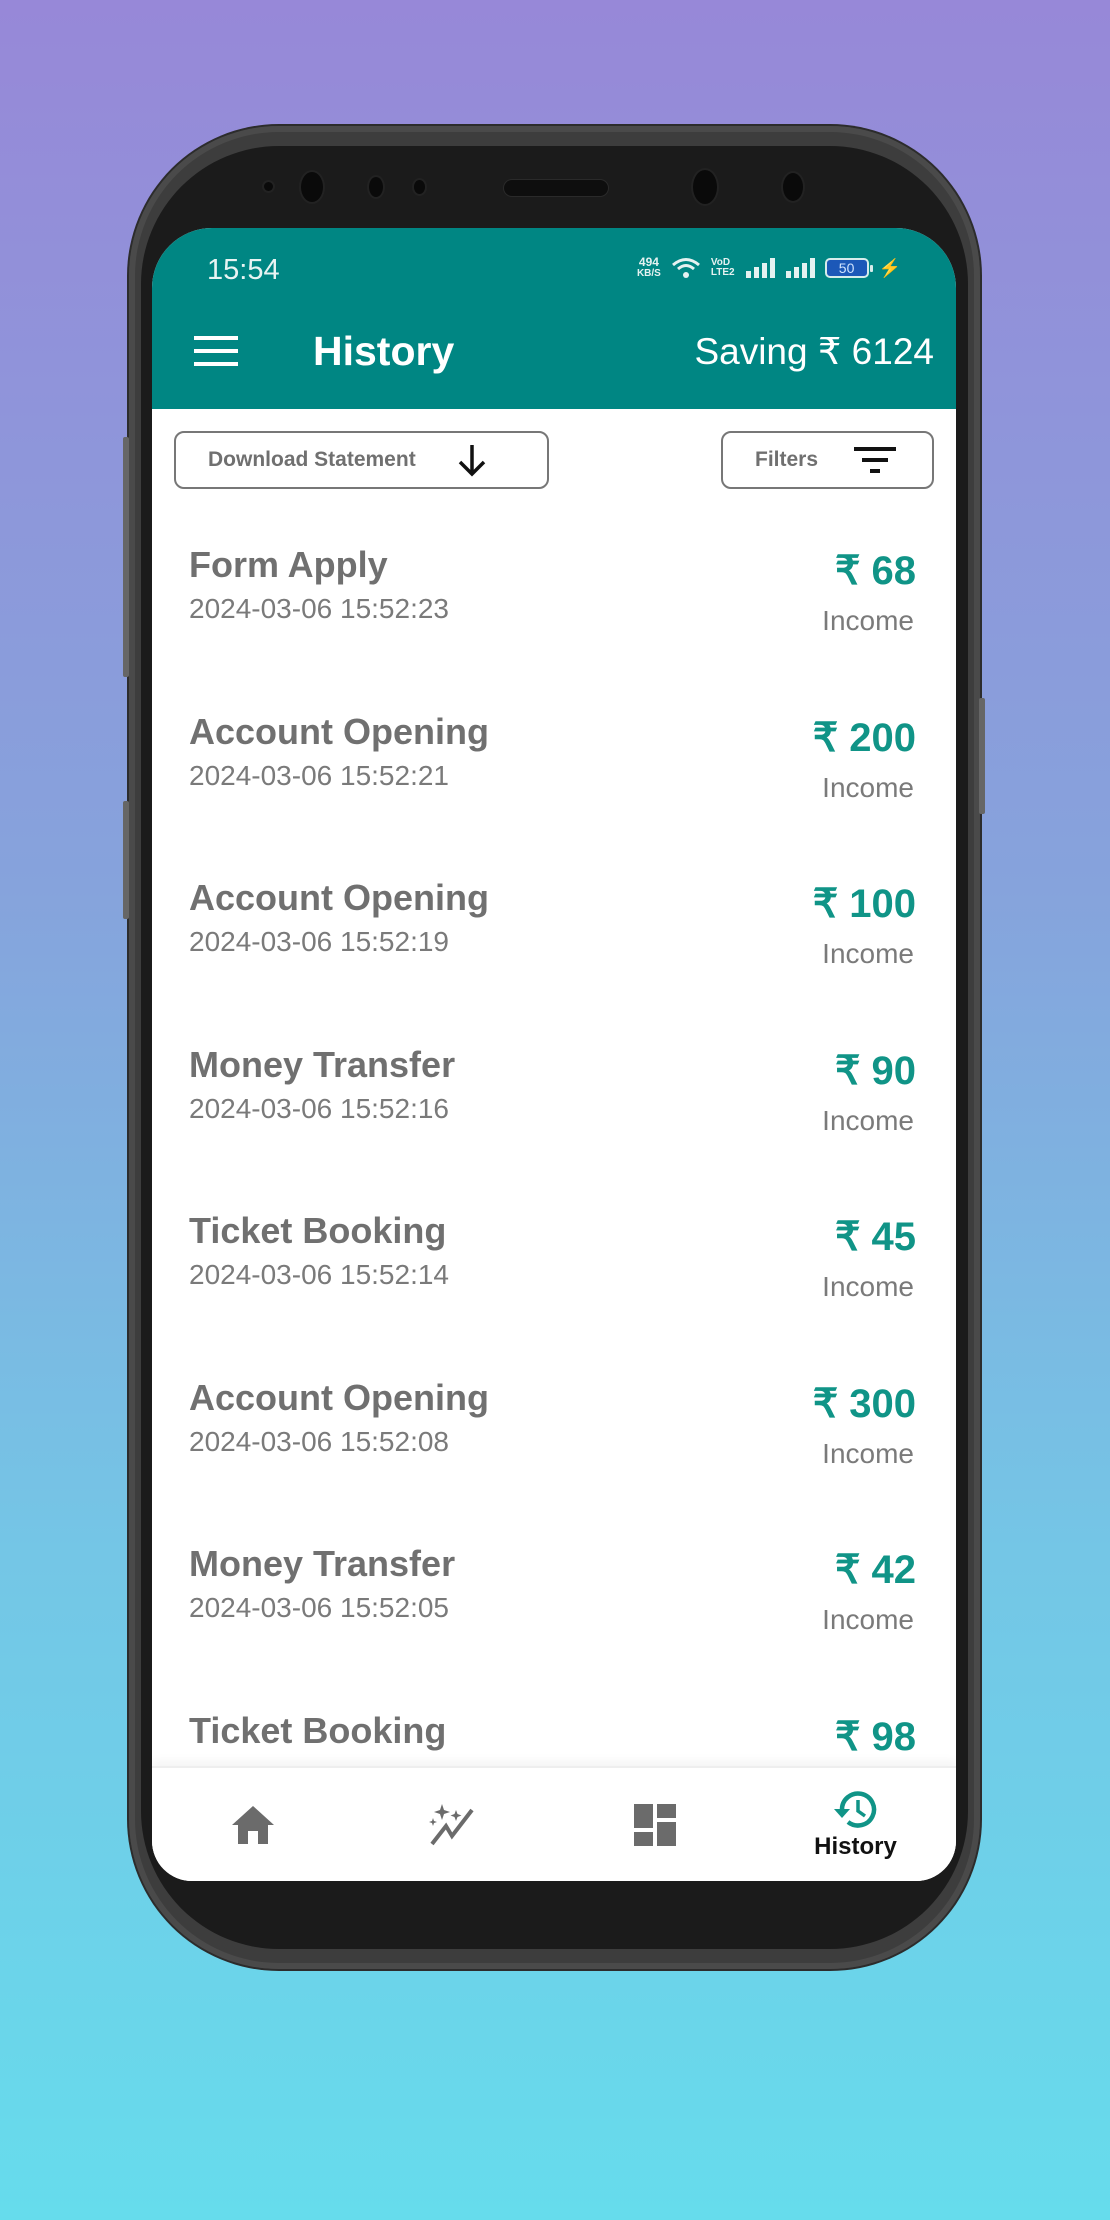  Describe the element at coordinates (685, 268) in the screenshot. I see `wifi-icon` at that location.